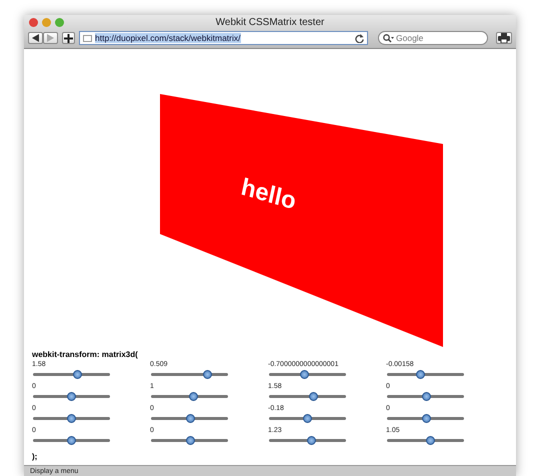  Describe the element at coordinates (33, 22) in the screenshot. I see `close-button` at that location.